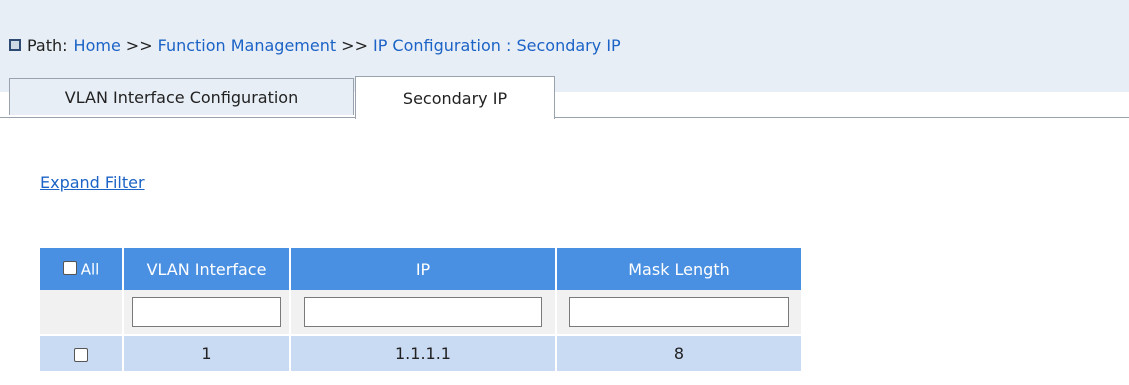 The height and width of the screenshot is (385, 1129). What do you see at coordinates (423, 352) in the screenshot?
I see `cell-ip: 1.1.1.1` at bounding box center [423, 352].